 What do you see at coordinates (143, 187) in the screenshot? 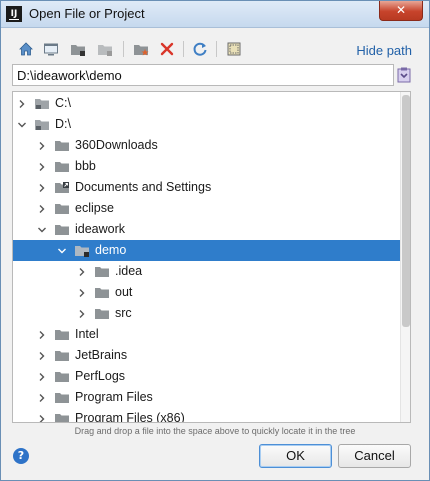
I see `tree-row-label: Documents and Settings` at bounding box center [143, 187].